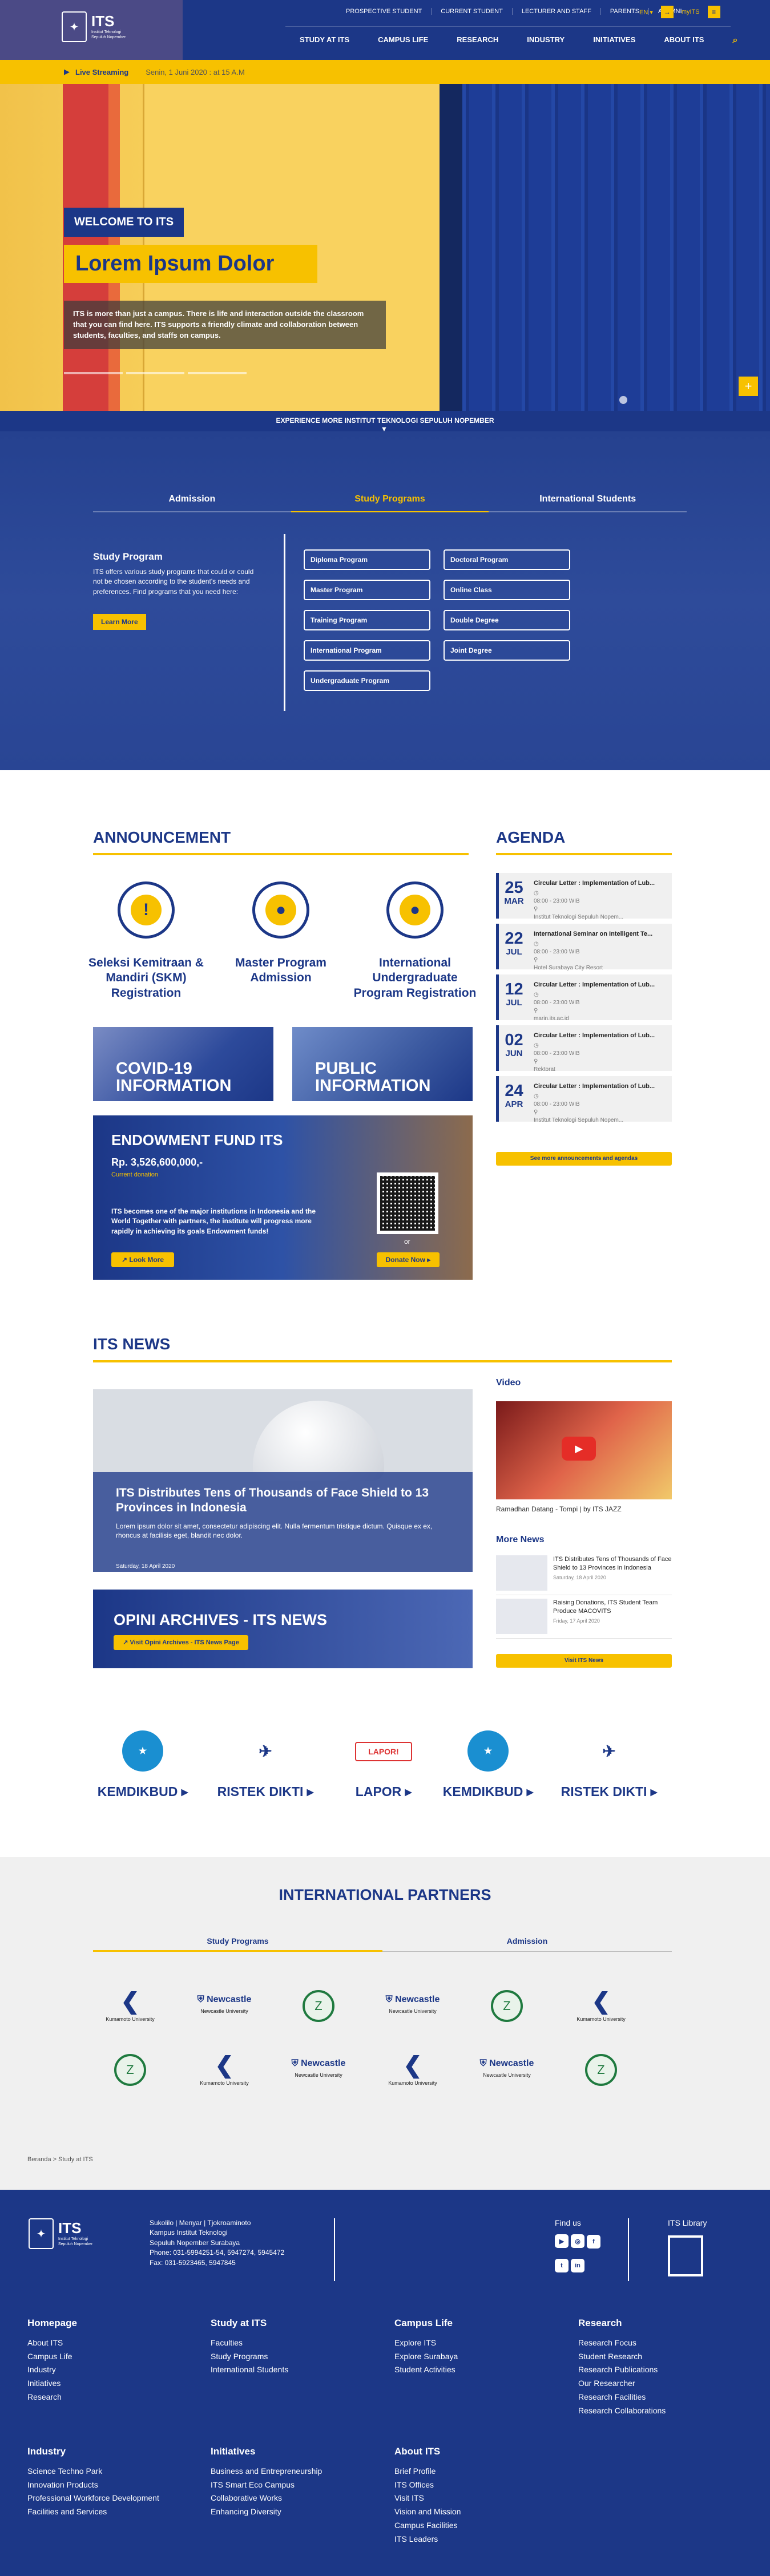 This screenshot has height=2576, width=770. What do you see at coordinates (408, 1259) in the screenshot?
I see `donate-now-button: Donate Now ▸` at bounding box center [408, 1259].